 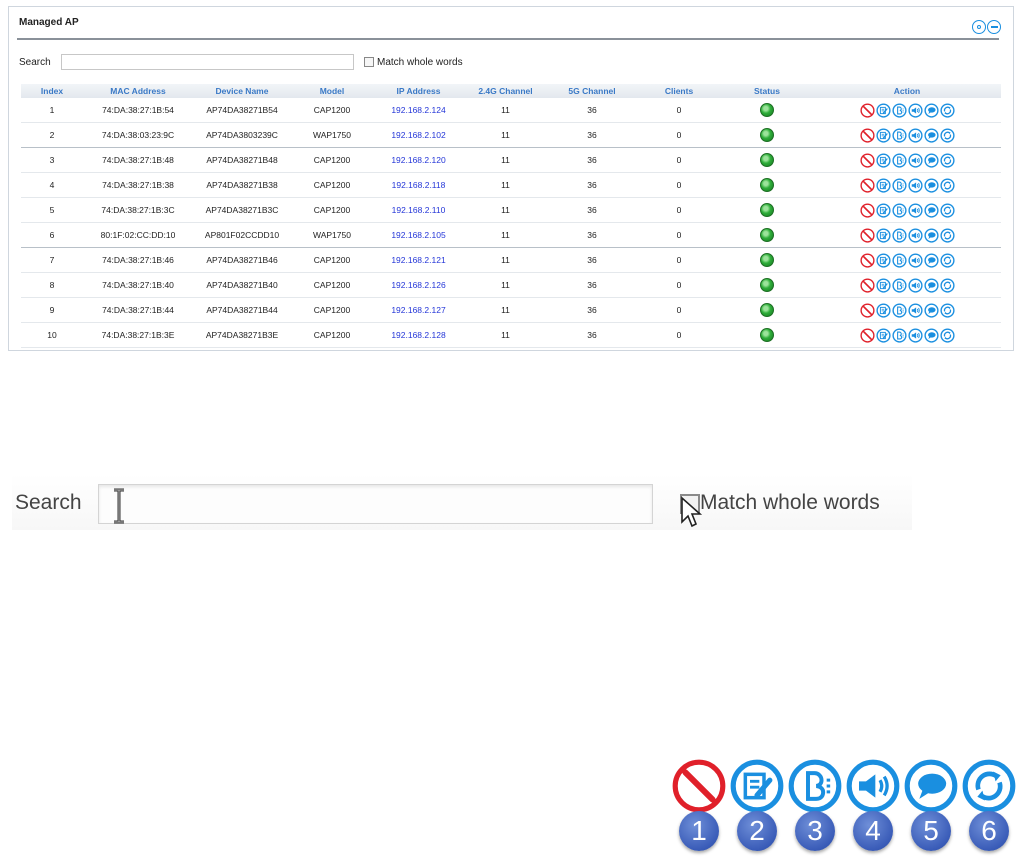 What do you see at coordinates (138, 91) in the screenshot?
I see `header-mac: MAC Address` at bounding box center [138, 91].